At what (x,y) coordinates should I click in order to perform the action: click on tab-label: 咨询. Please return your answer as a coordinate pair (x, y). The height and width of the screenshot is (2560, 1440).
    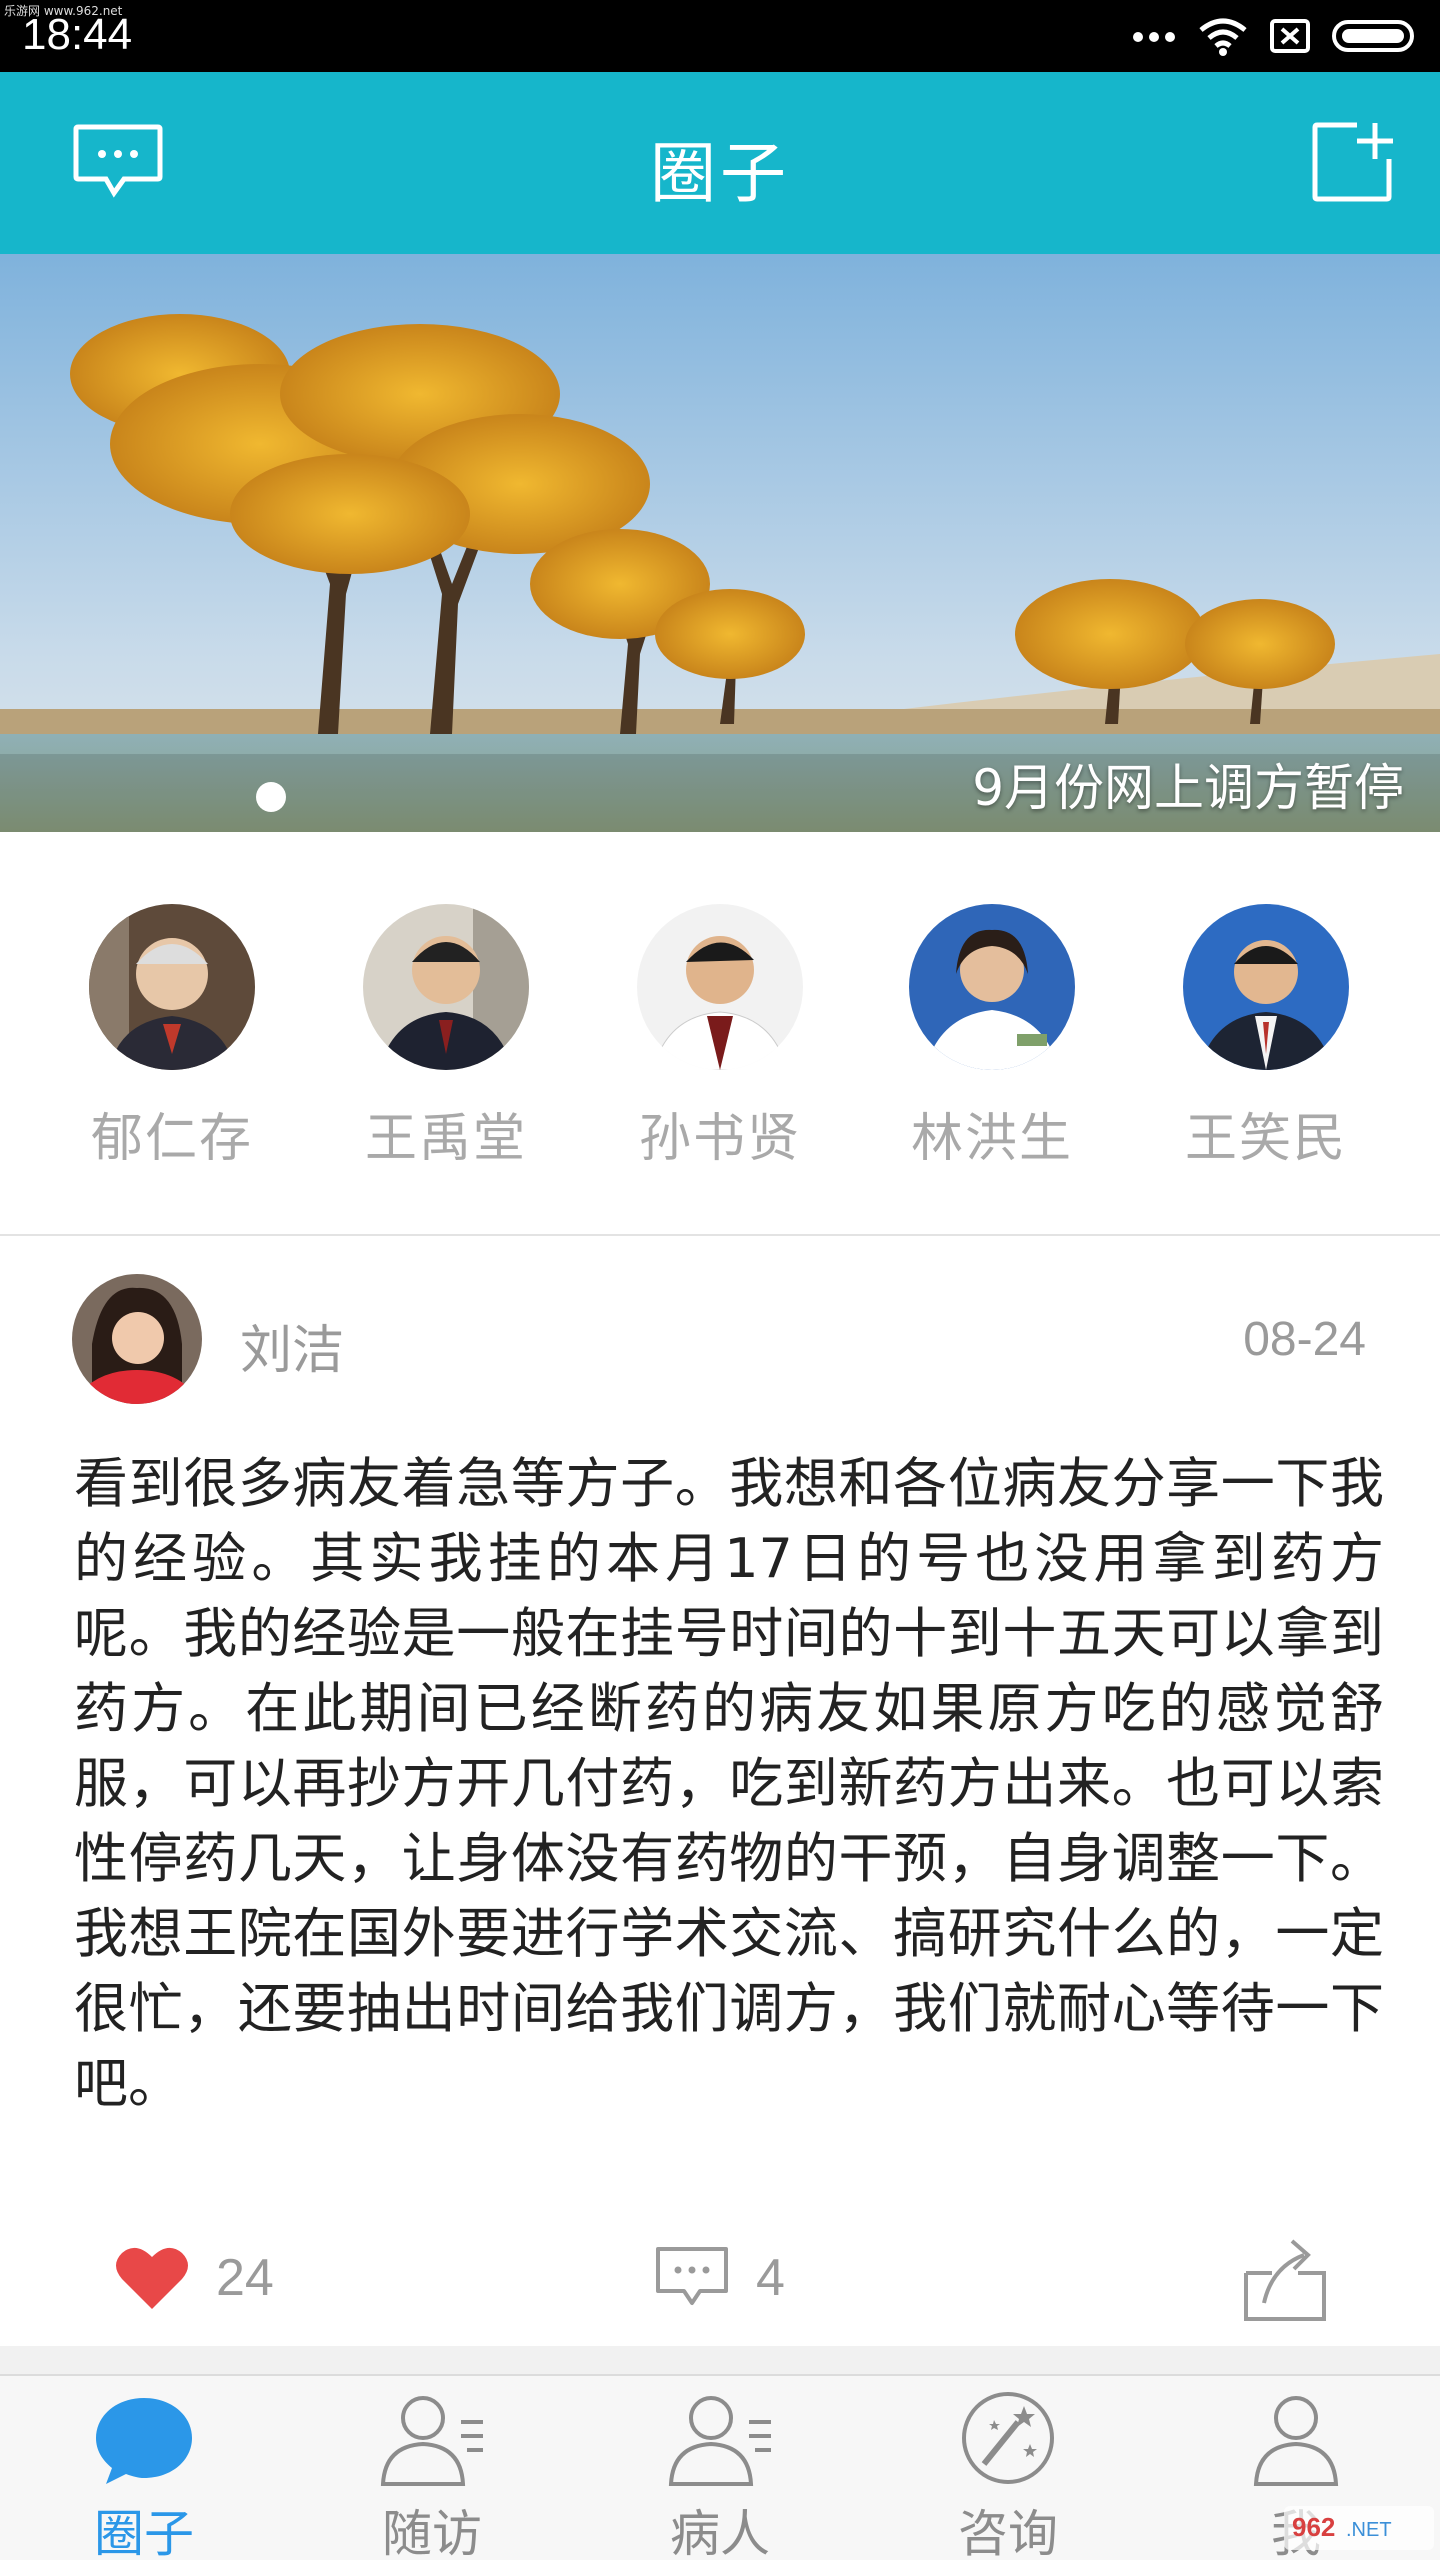
    Looking at the image, I should click on (1008, 2532).